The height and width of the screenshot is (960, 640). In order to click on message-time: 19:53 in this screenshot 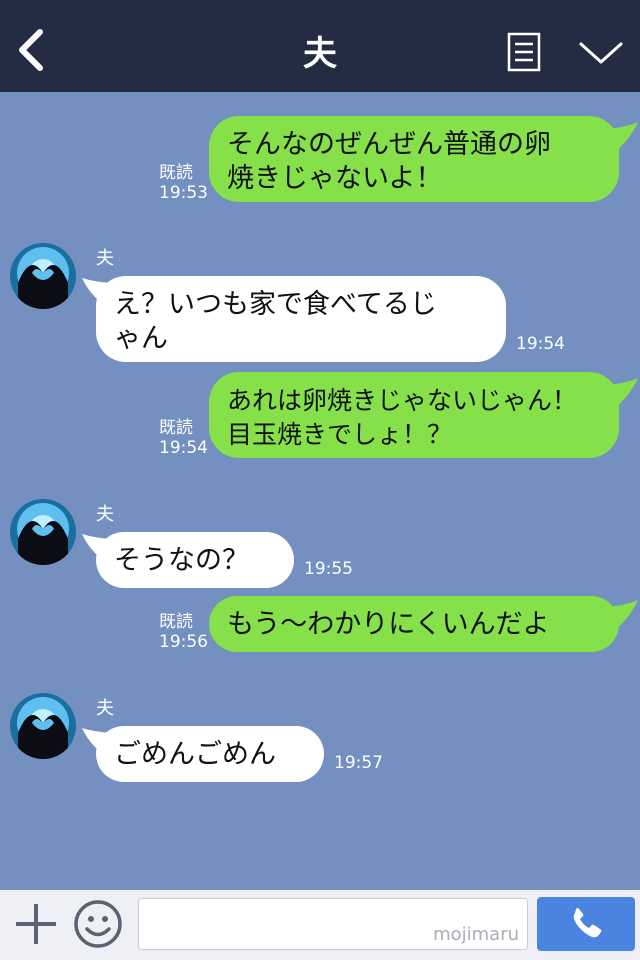, I will do `click(183, 193)`.